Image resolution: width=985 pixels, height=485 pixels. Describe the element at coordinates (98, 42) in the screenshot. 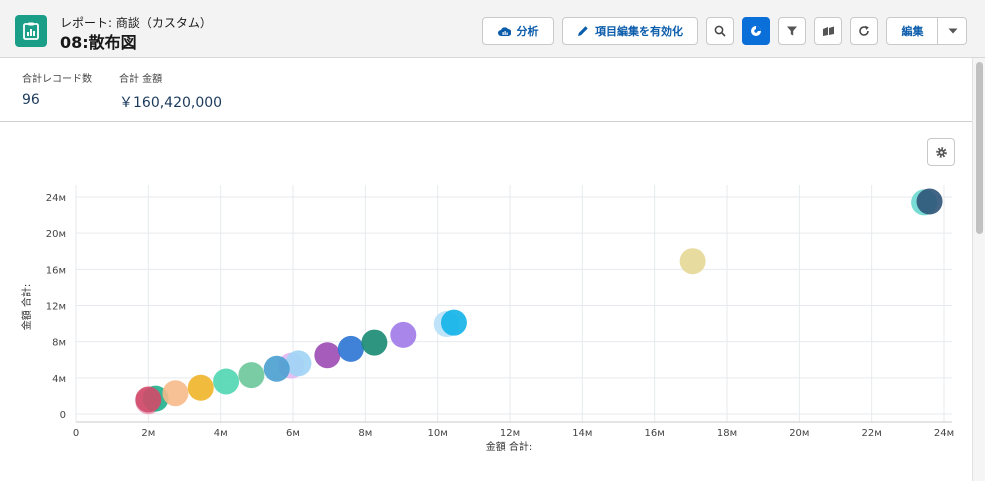

I see `page-title: 08:散布図` at that location.